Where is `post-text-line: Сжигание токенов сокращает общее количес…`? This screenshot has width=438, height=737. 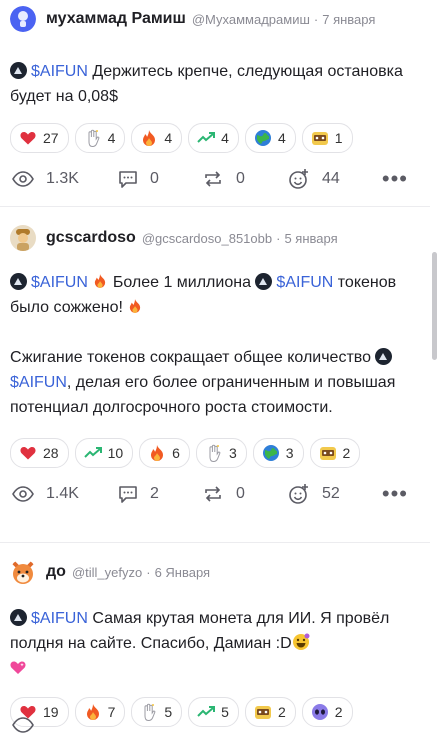 post-text-line: Сжигание токенов сокращает общее количес… is located at coordinates (190, 357).